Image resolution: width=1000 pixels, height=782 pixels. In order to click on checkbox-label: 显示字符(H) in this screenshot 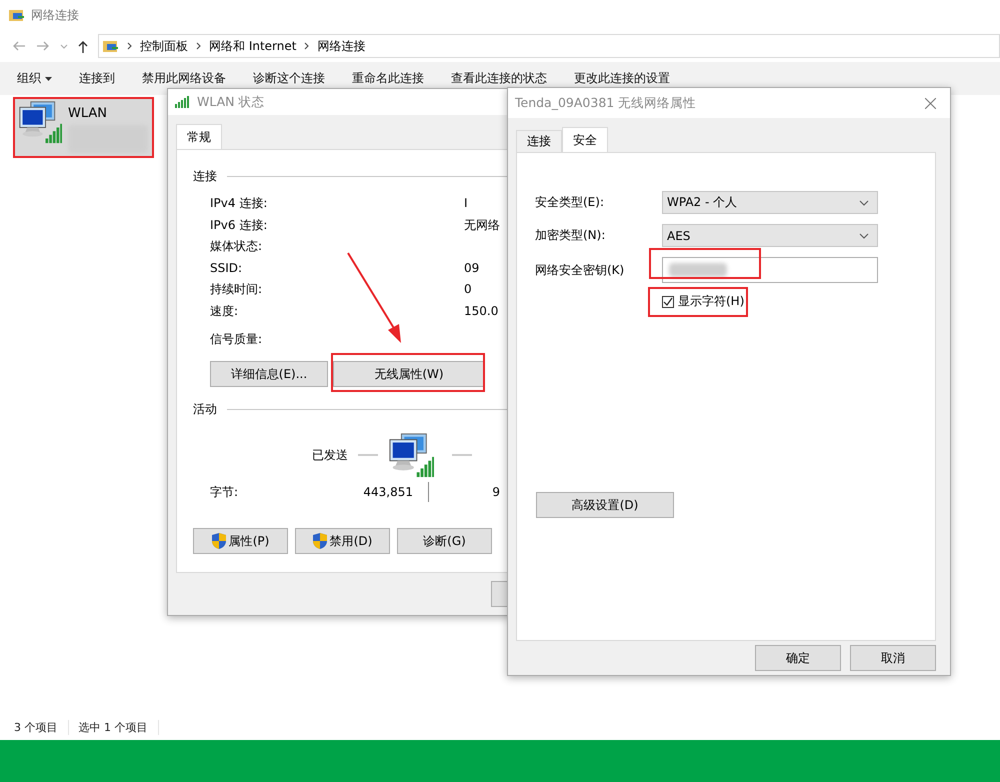, I will do `click(711, 301)`.